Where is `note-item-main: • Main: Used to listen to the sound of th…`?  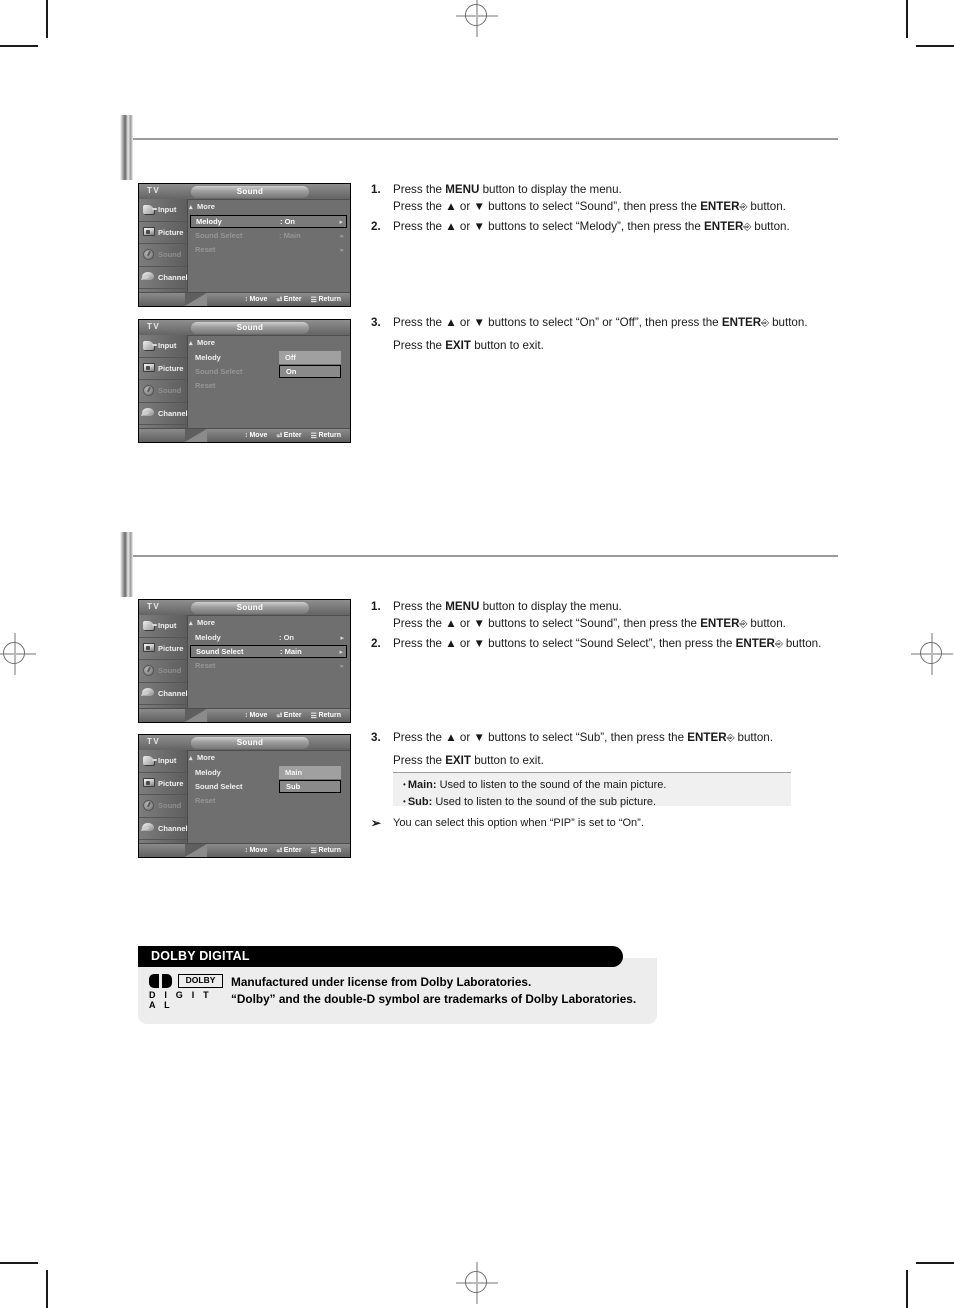 note-item-main: • Main: Used to listen to the sound of th… is located at coordinates (535, 785).